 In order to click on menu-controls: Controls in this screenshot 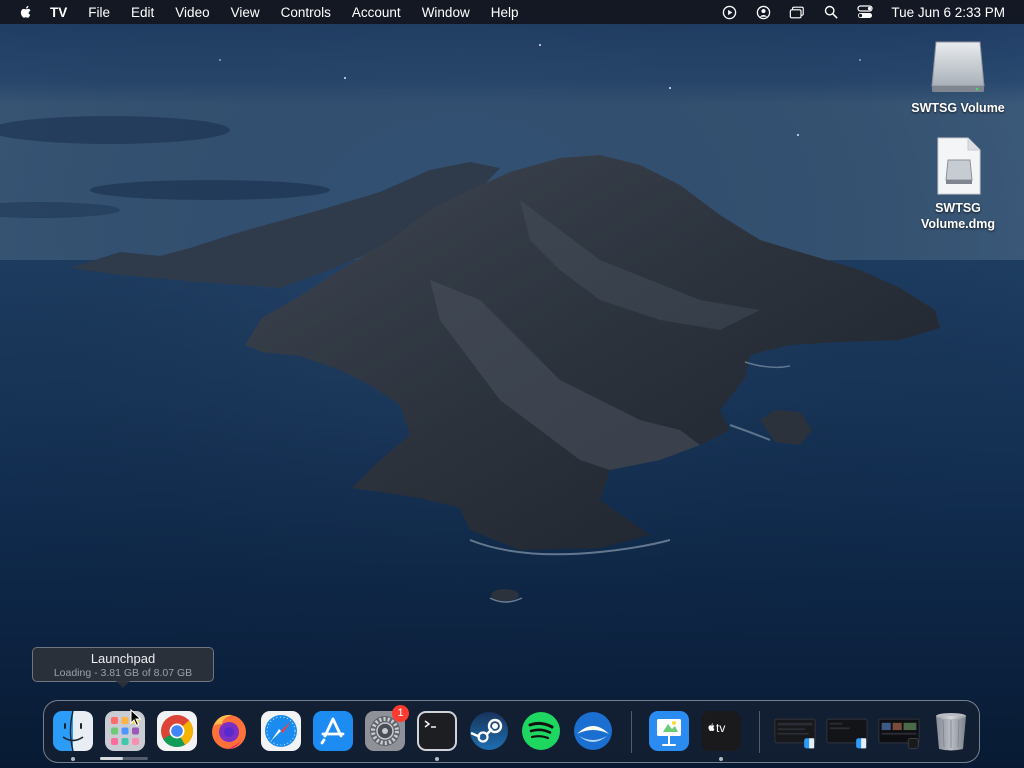, I will do `click(306, 12)`.